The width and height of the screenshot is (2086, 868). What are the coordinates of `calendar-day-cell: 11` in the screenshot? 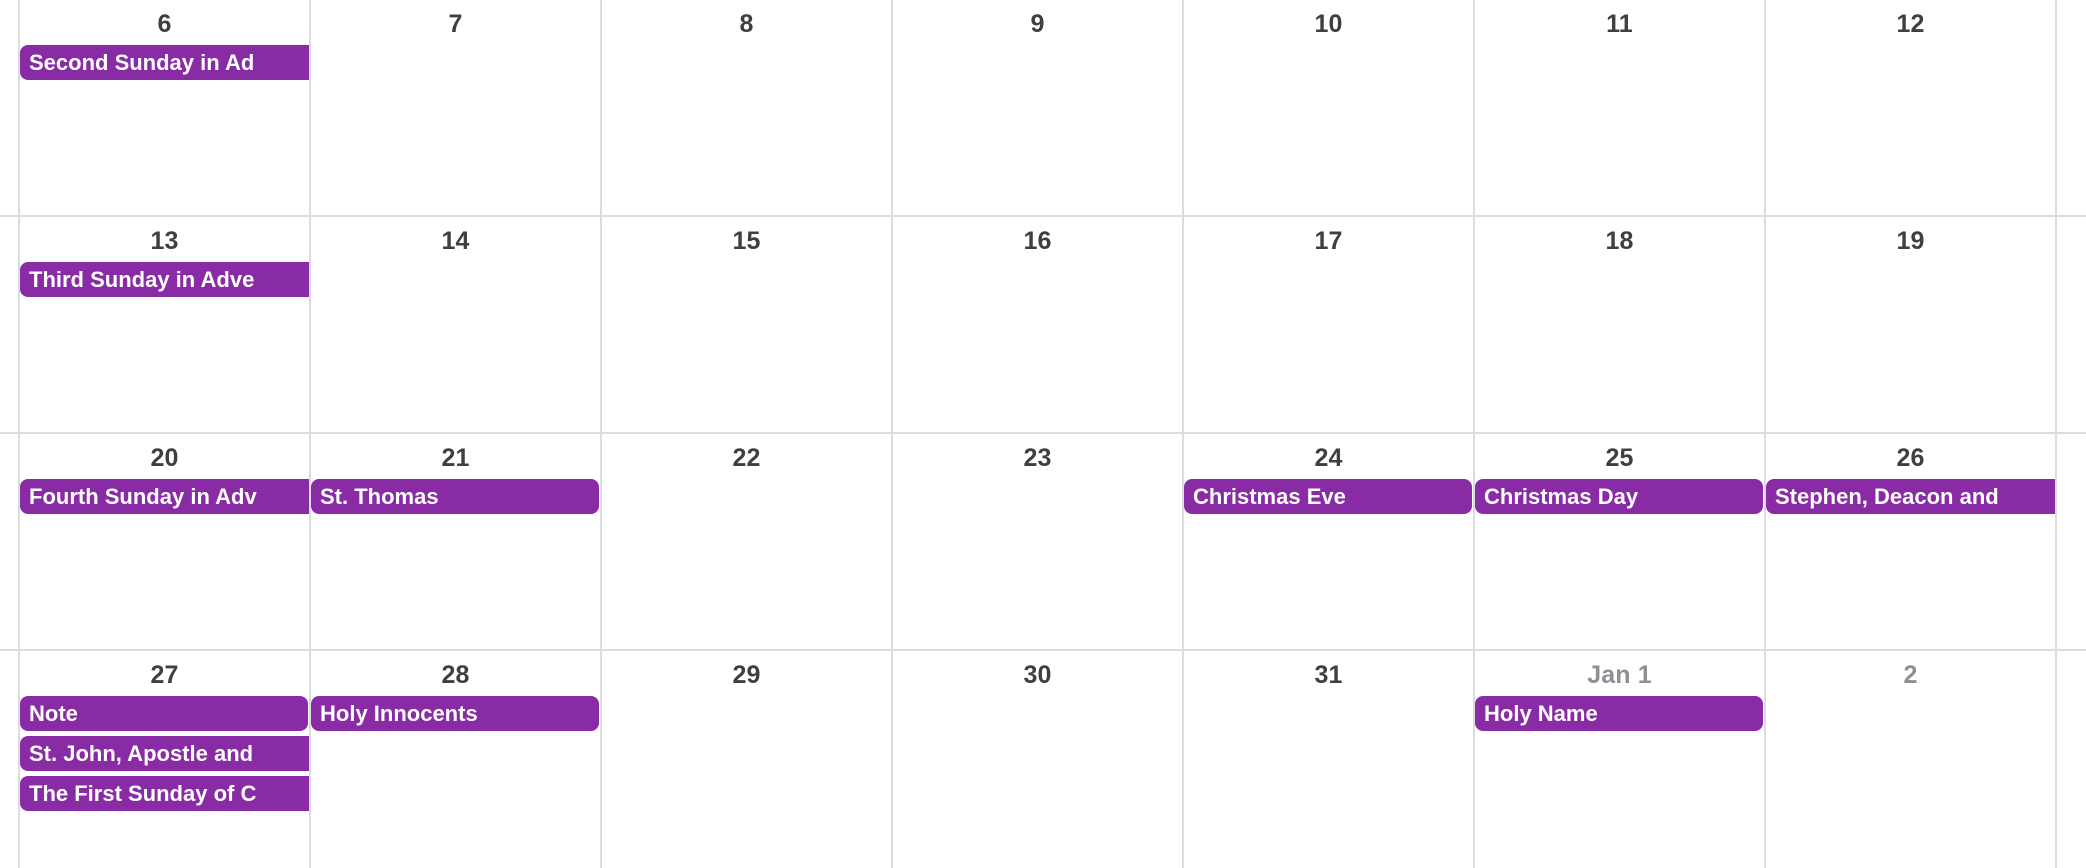 It's located at (1620, 107).